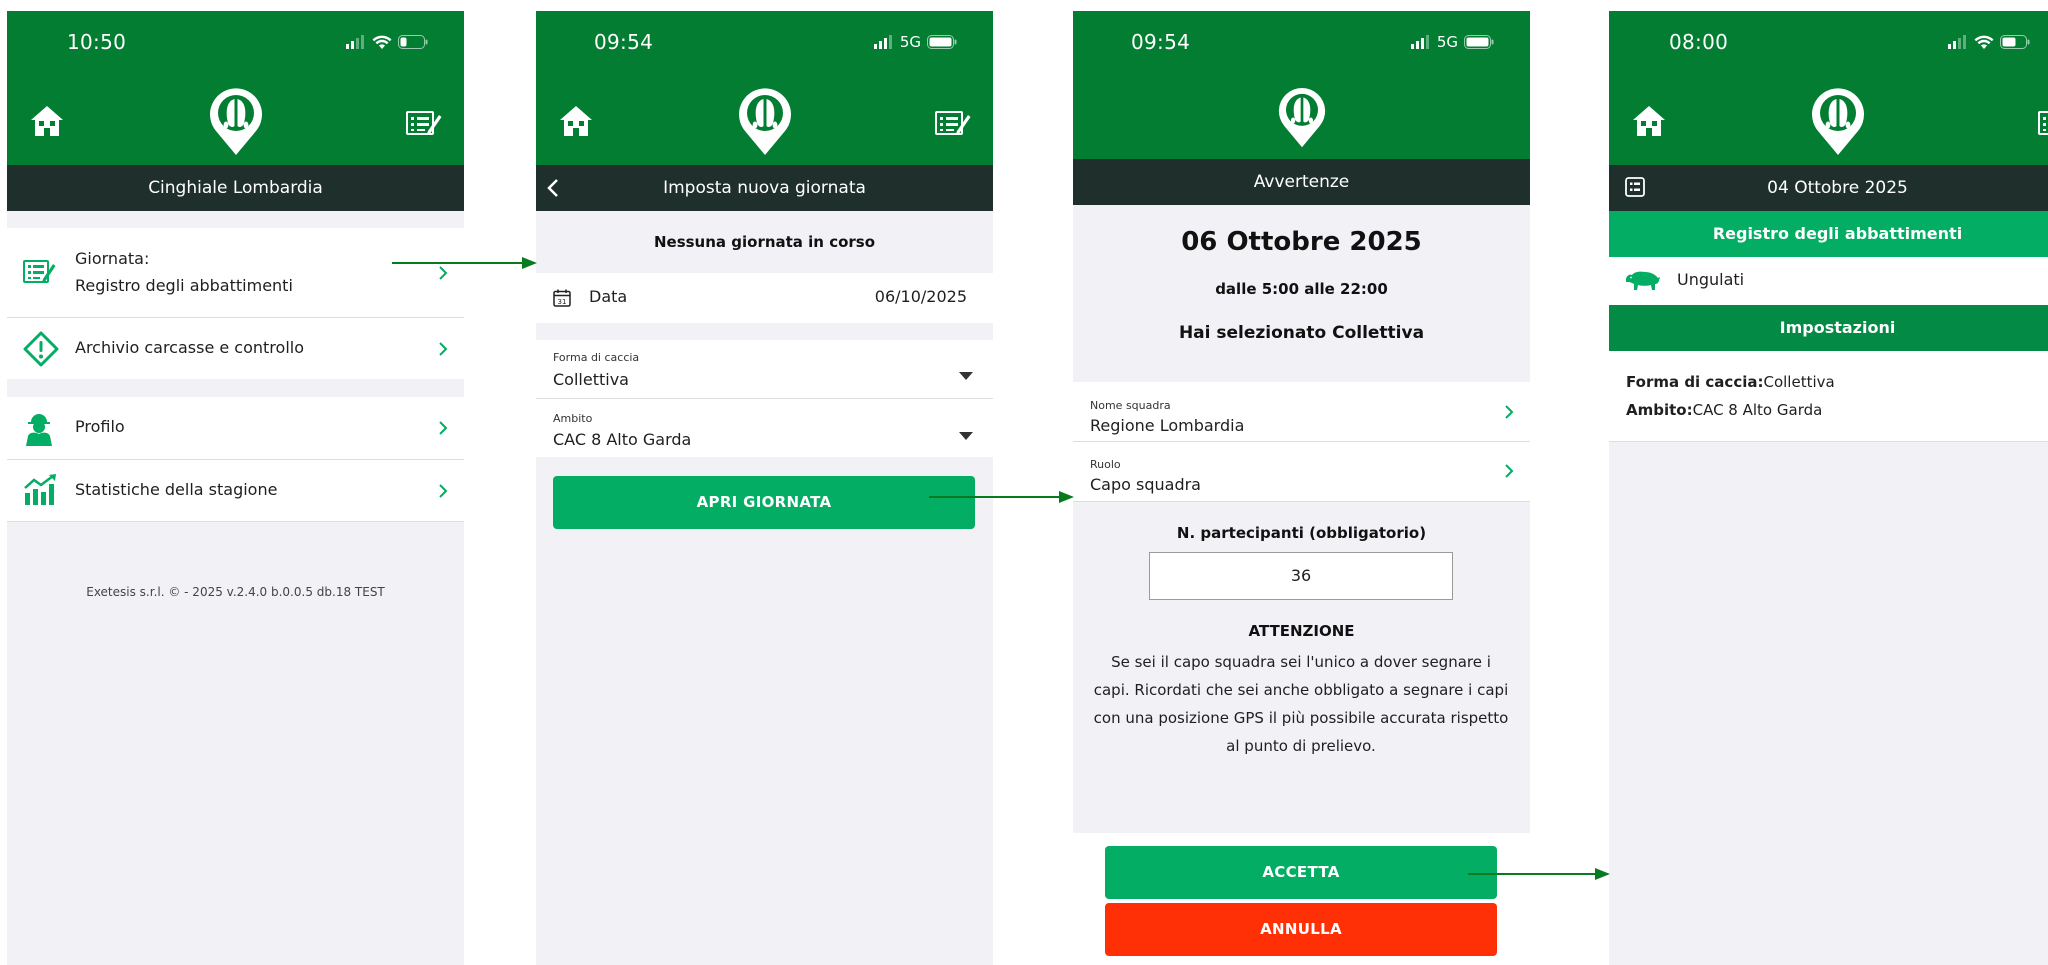 The image size is (2048, 965). What do you see at coordinates (112, 258) in the screenshot?
I see `menu-label-giornata: Giornata:` at bounding box center [112, 258].